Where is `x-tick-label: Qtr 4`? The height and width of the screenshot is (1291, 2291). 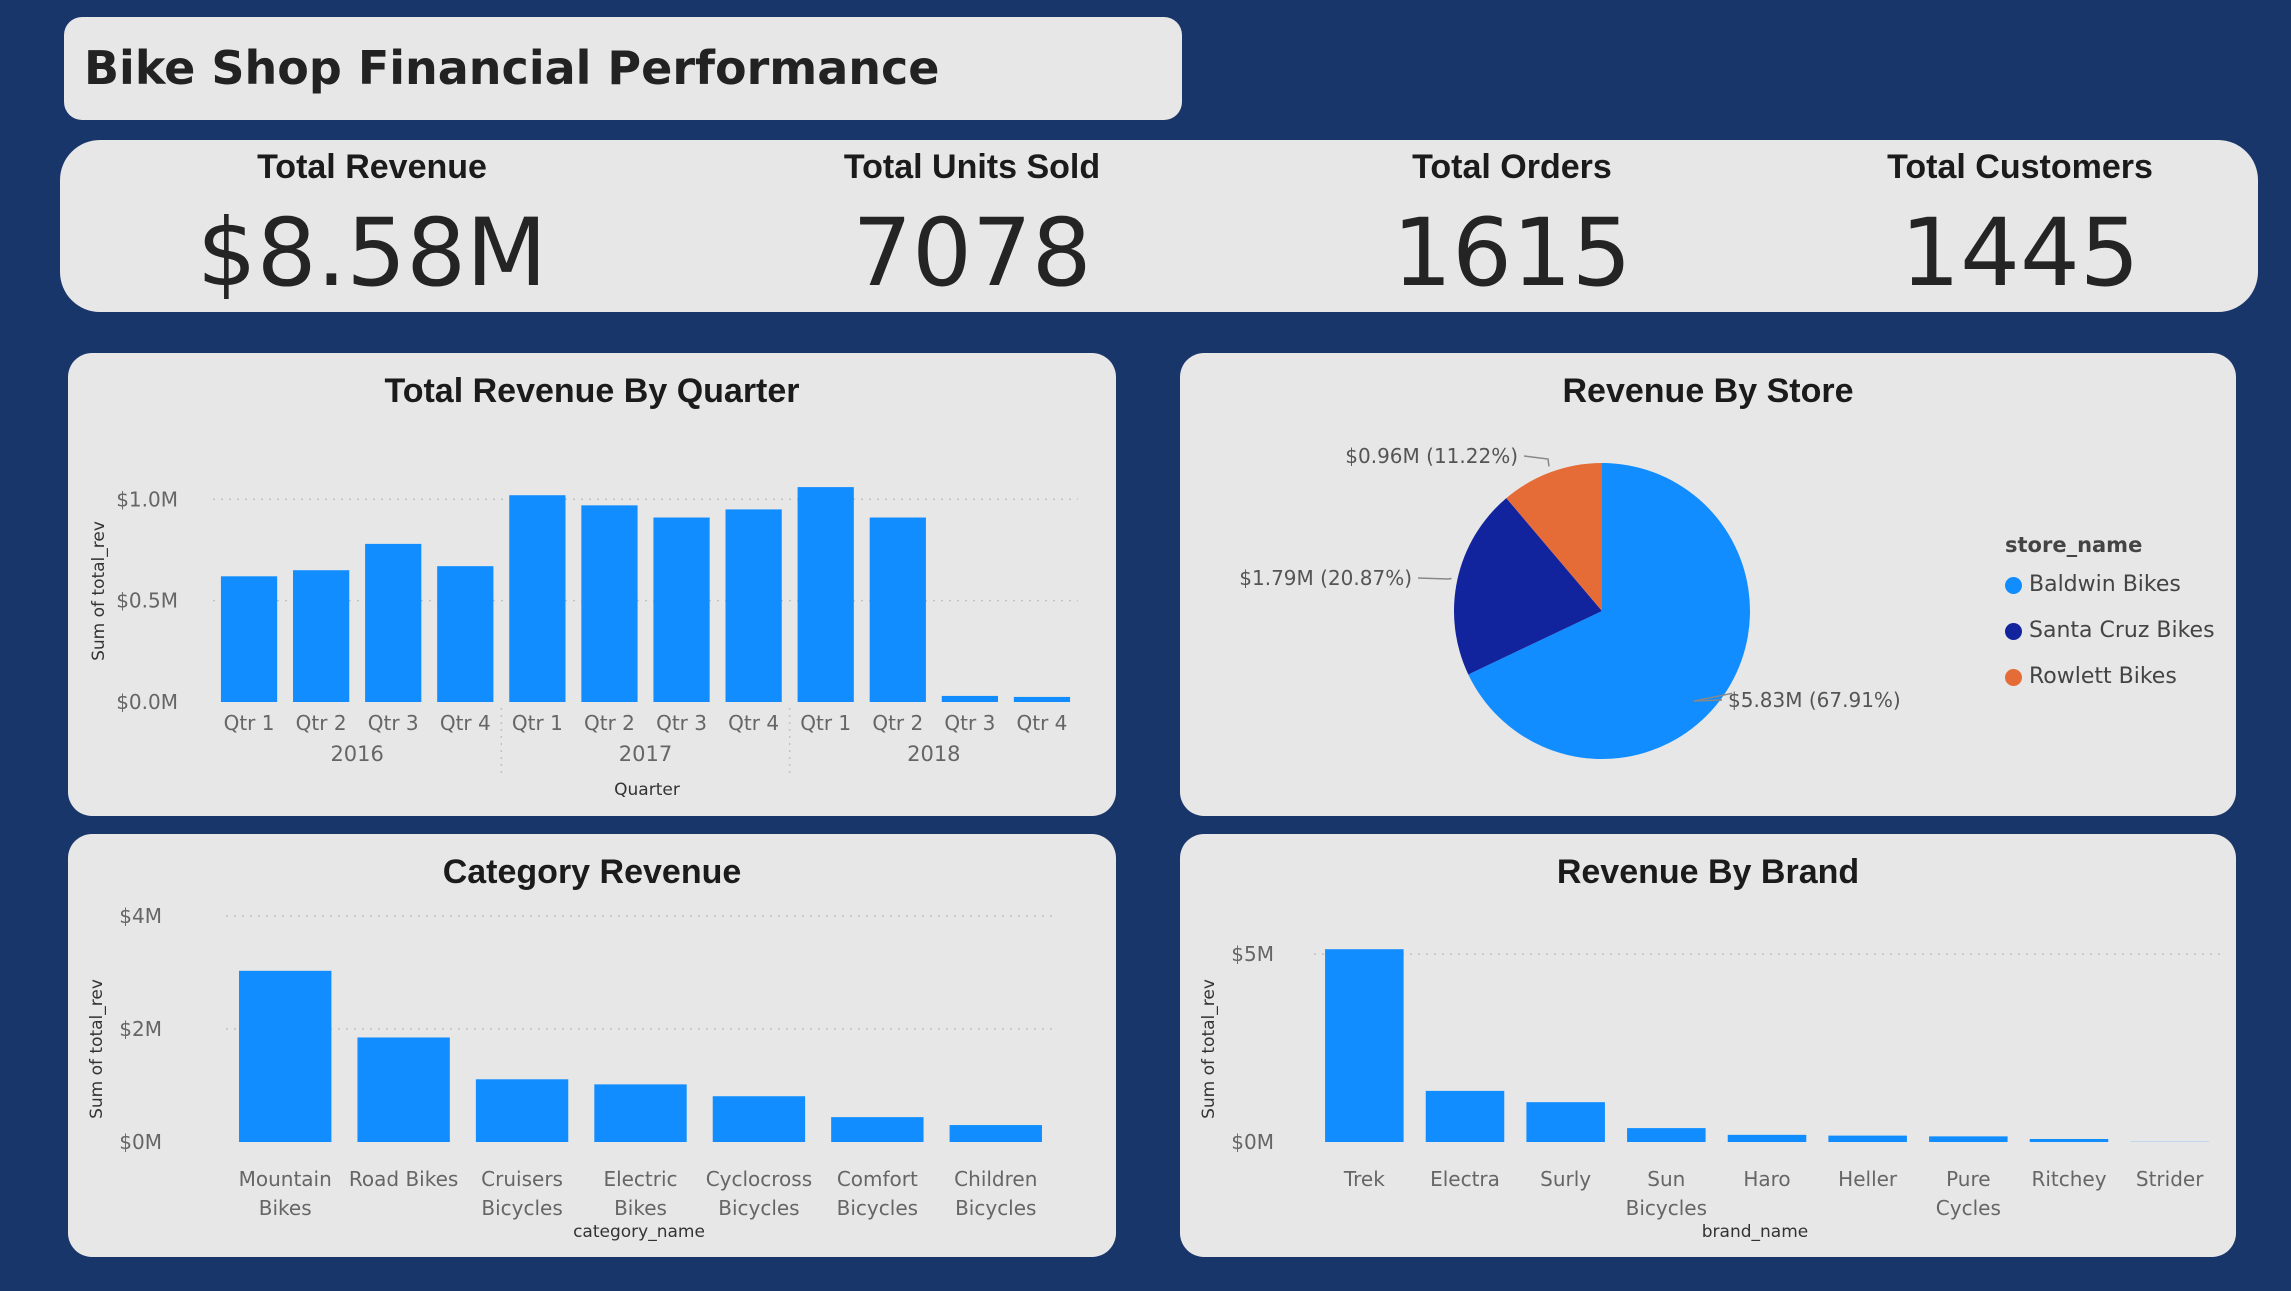
x-tick-label: Qtr 4 is located at coordinates (753, 723).